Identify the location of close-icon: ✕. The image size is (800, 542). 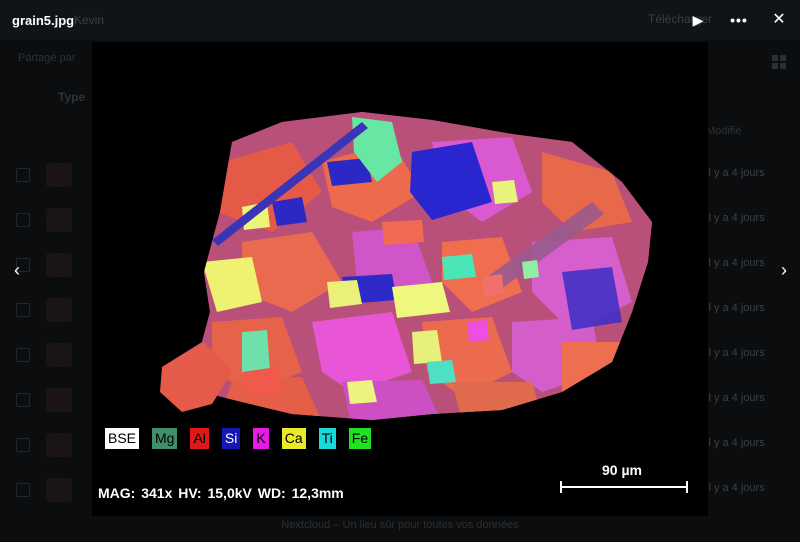
(779, 20).